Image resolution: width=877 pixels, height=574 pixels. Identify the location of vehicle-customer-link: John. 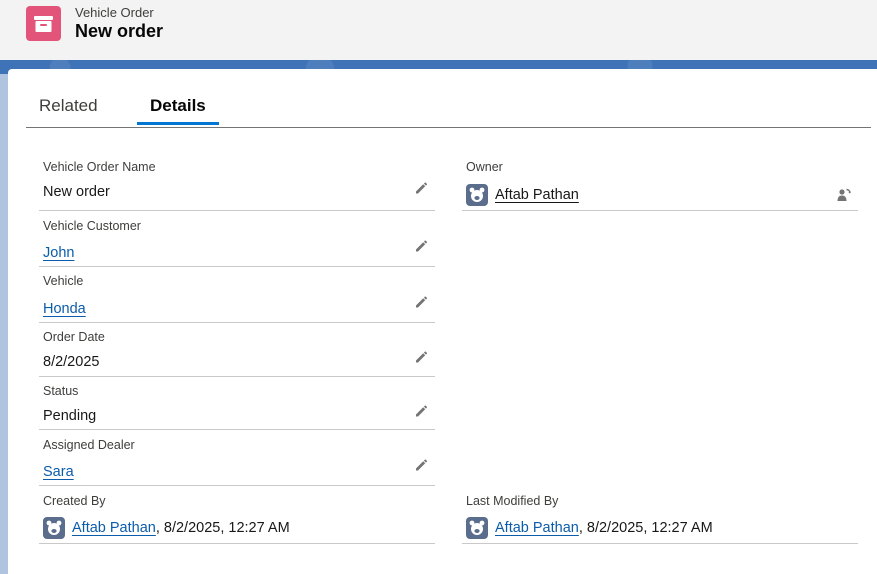
(58, 253).